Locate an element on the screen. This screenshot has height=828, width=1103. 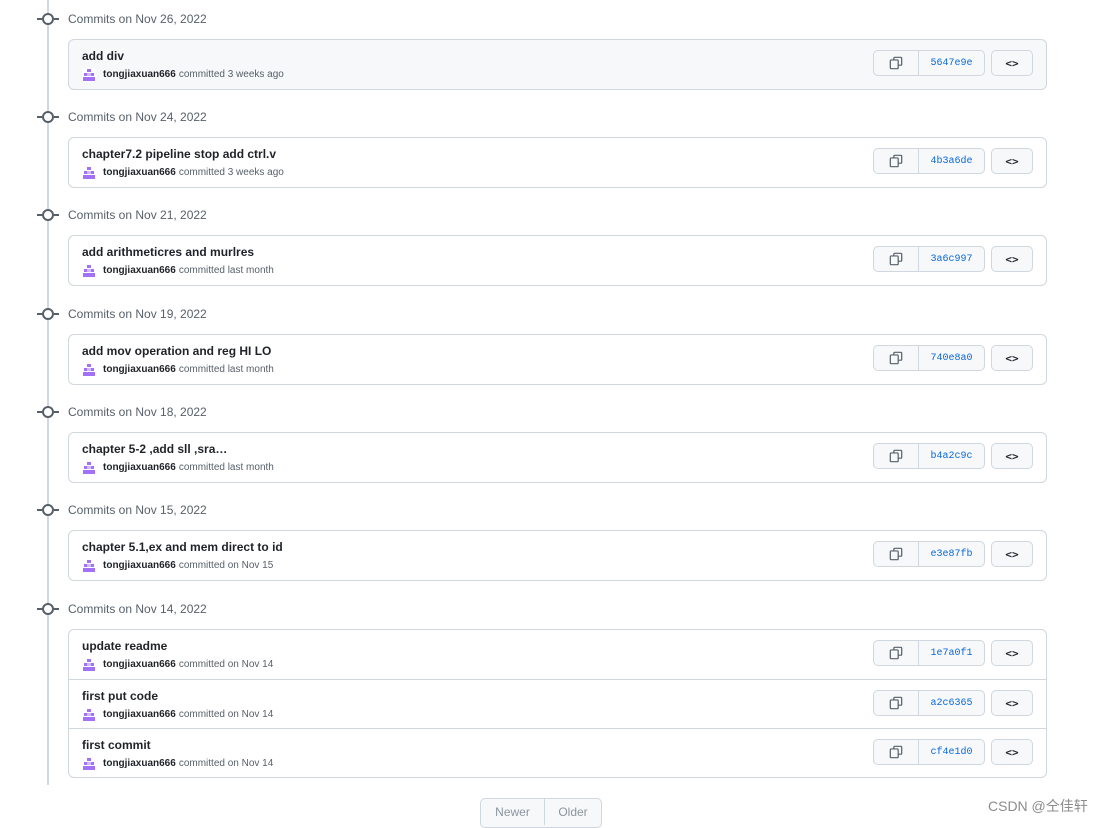
commit-message-link: chapter7.2 pipeline stop add ctrl.v is located at coordinates (179, 154).